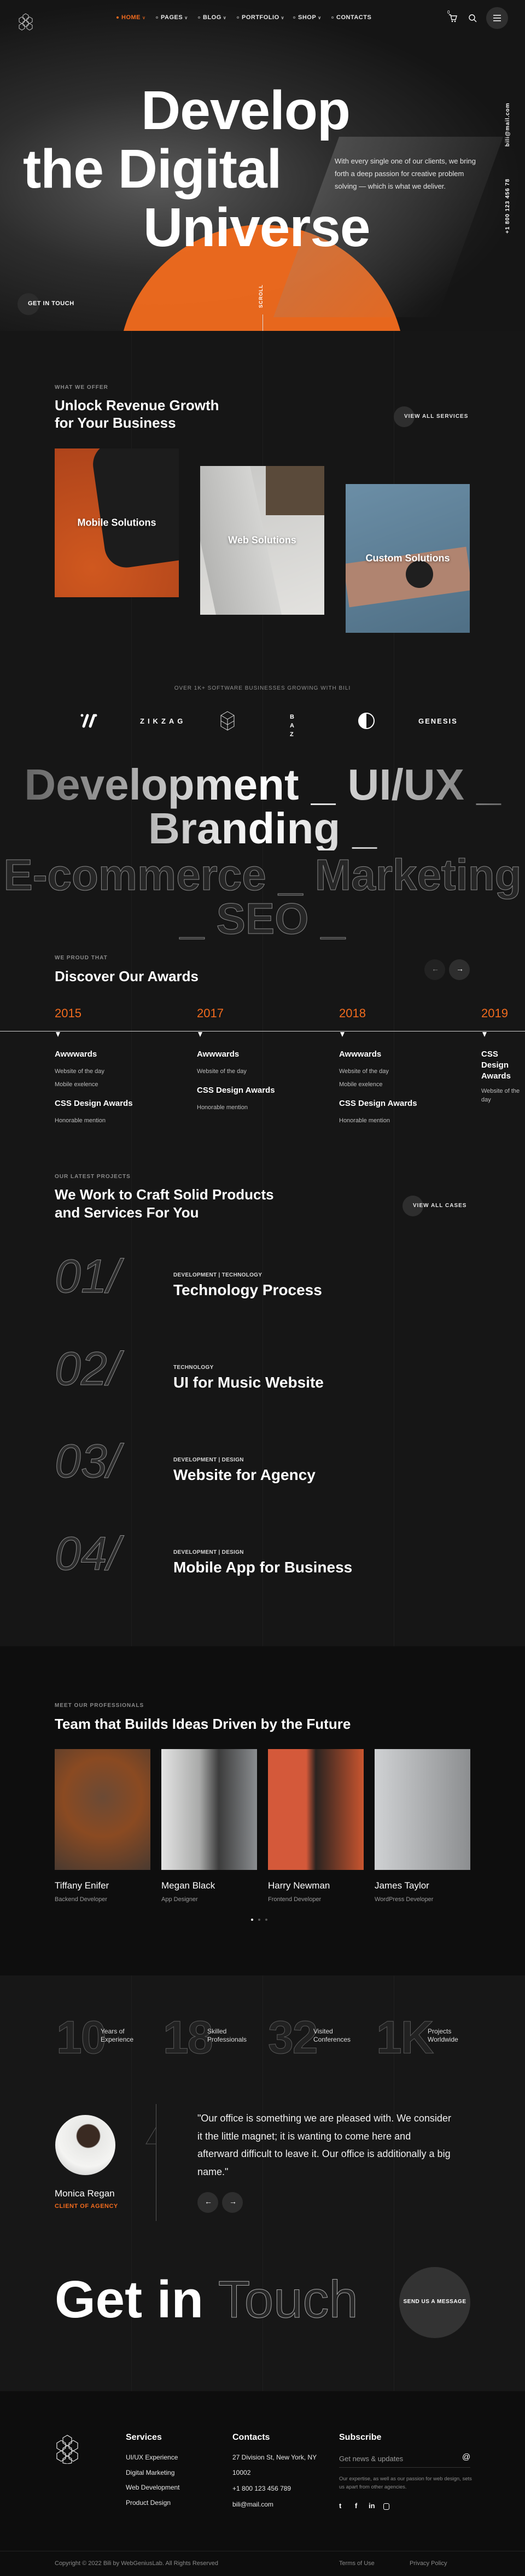 The height and width of the screenshot is (2576, 525). Describe the element at coordinates (130, 17) in the screenshot. I see `nav-item-home: HOME ∨` at that location.